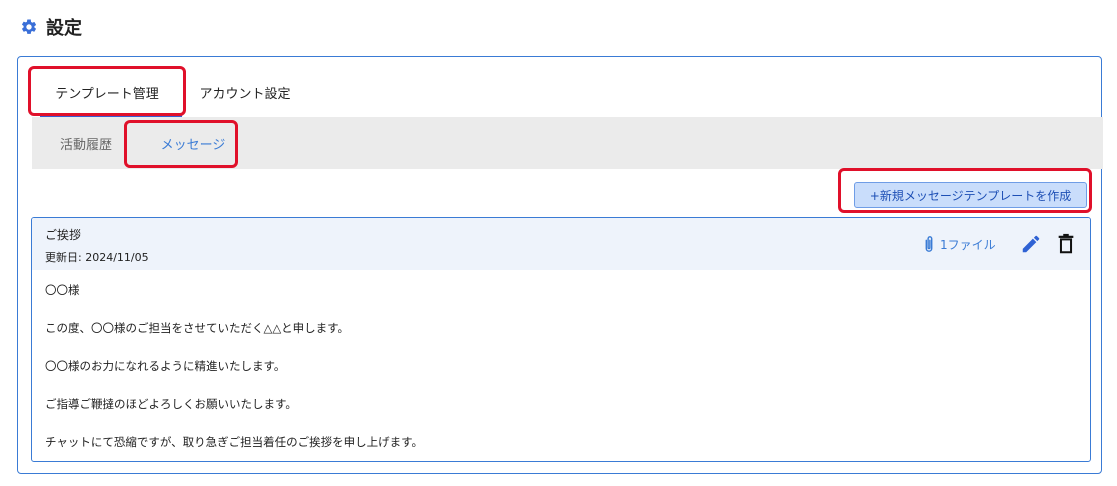 The width and height of the screenshot is (1117, 486). Describe the element at coordinates (107, 92) in the screenshot. I see `tab-template-management: テンプレート管理` at that location.